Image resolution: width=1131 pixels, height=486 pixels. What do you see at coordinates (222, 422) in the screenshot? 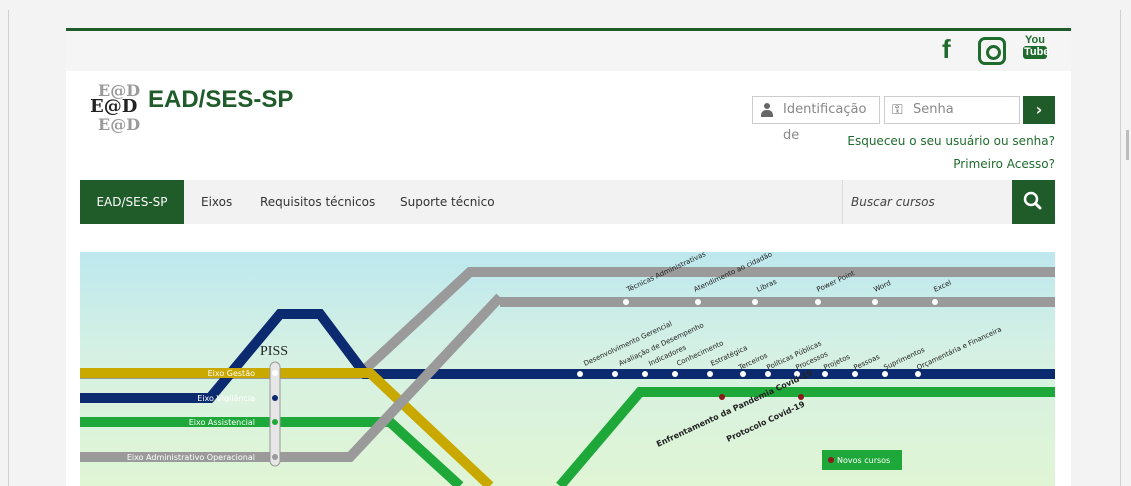
I see `axis-label-assistencial: Eixo Assistencial` at bounding box center [222, 422].